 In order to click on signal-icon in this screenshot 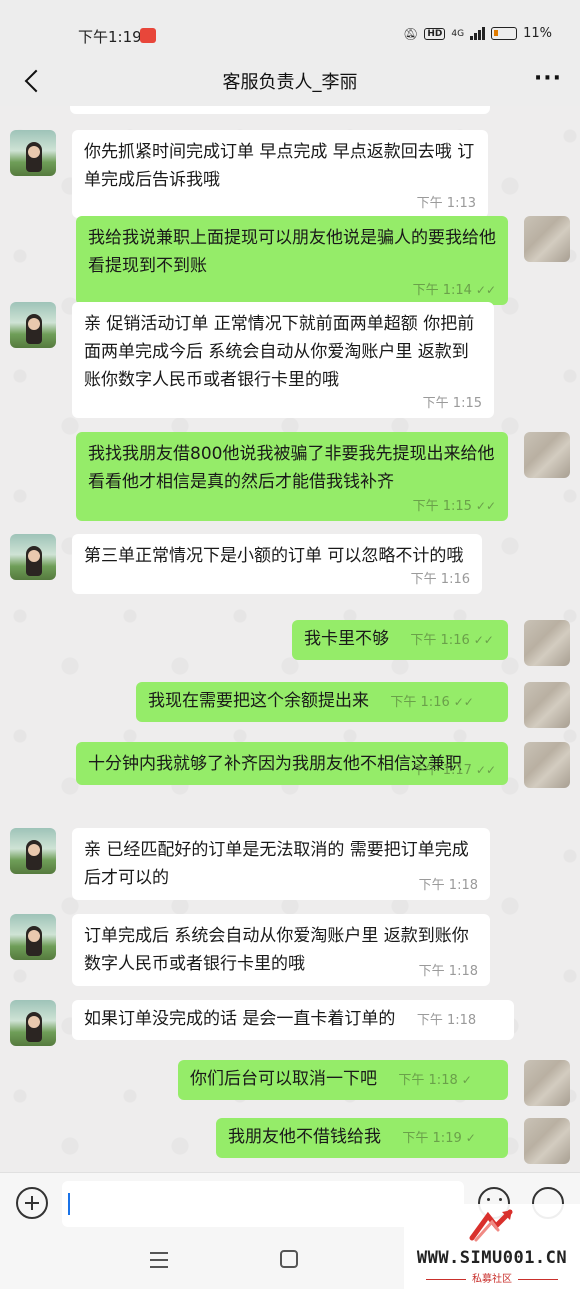, I will do `click(478, 33)`.